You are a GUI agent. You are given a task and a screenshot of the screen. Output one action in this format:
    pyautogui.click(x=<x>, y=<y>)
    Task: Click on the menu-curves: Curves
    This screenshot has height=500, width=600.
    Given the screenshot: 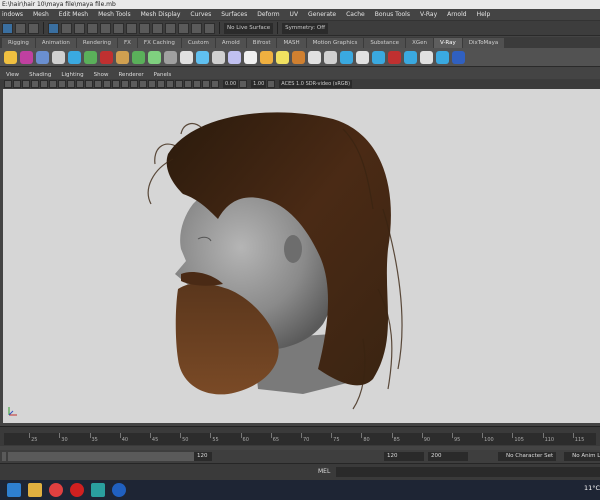 What is the action you would take?
    pyautogui.click(x=200, y=14)
    